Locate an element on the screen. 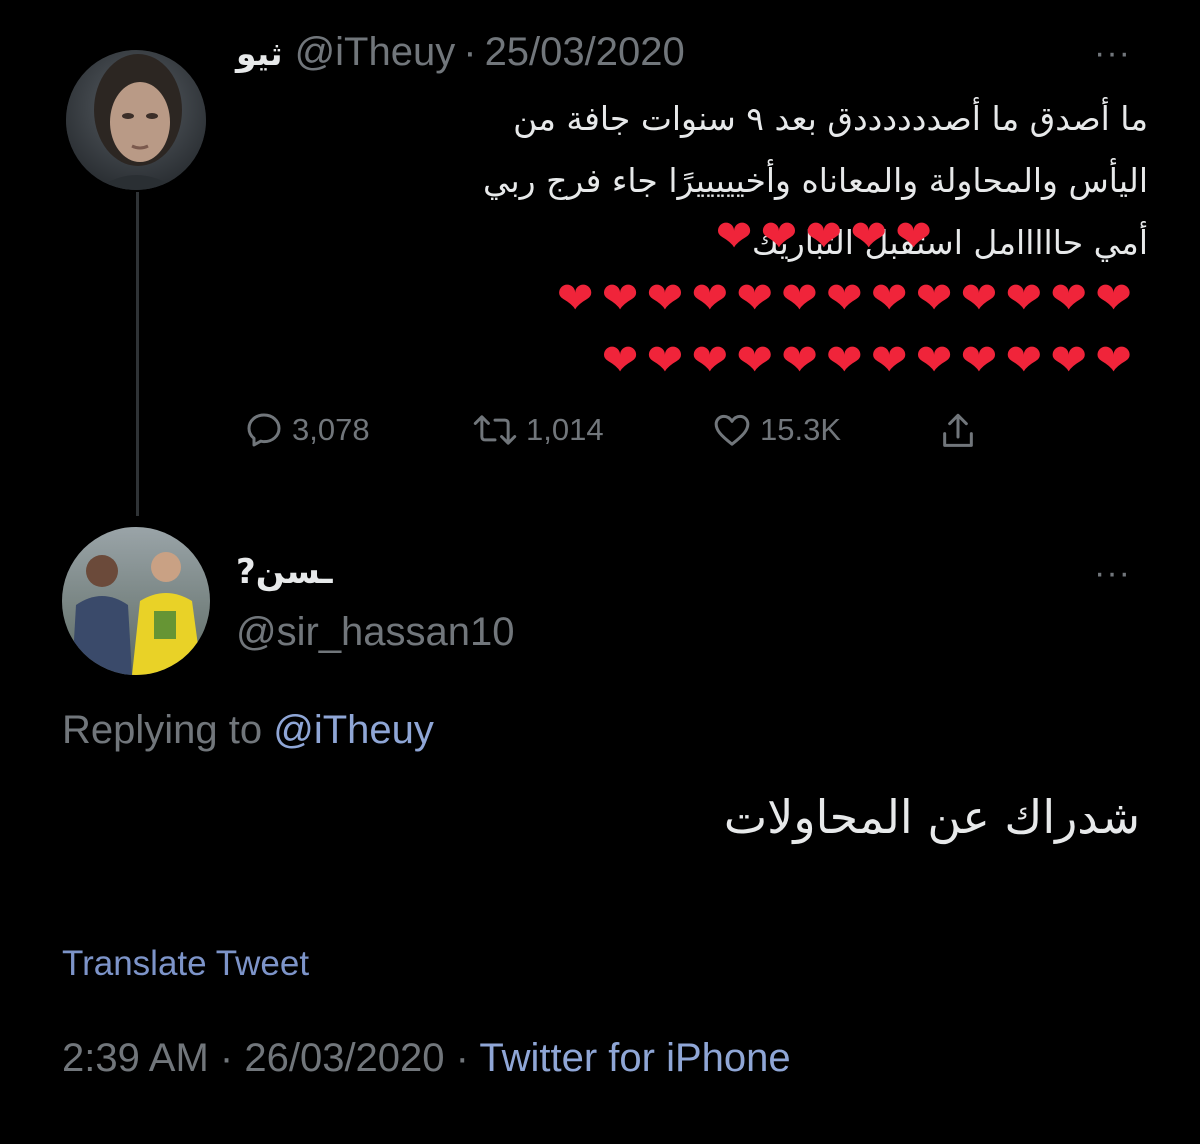 This screenshot has height=1144, width=1200. translate-tweet-link: Translate Tweet is located at coordinates (185, 964).